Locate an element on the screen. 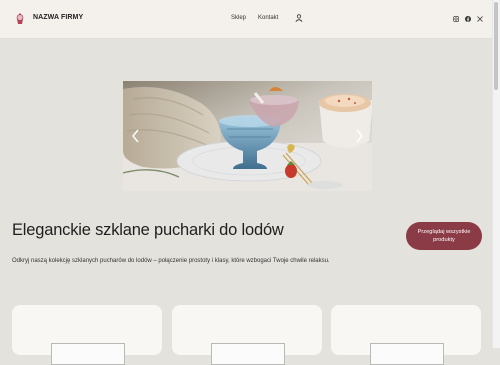 The width and height of the screenshot is (500, 365). instagram-icon is located at coordinates (456, 19).